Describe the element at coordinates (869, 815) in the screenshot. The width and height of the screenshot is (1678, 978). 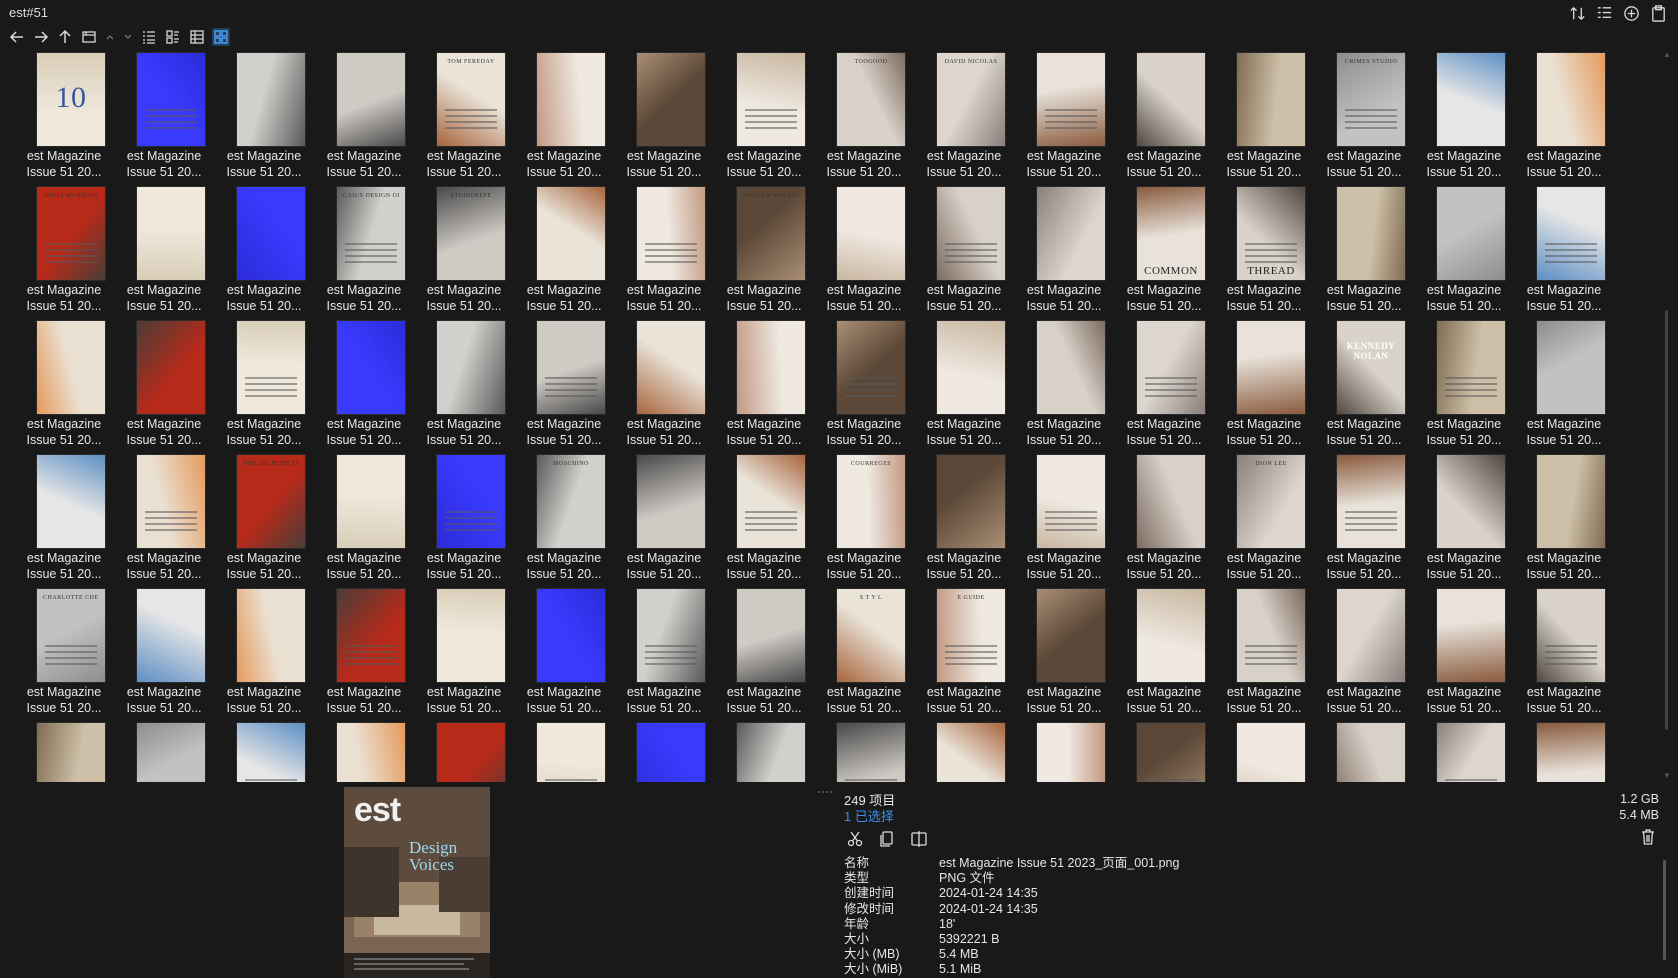
I see `selected-count: 1 已选择` at that location.